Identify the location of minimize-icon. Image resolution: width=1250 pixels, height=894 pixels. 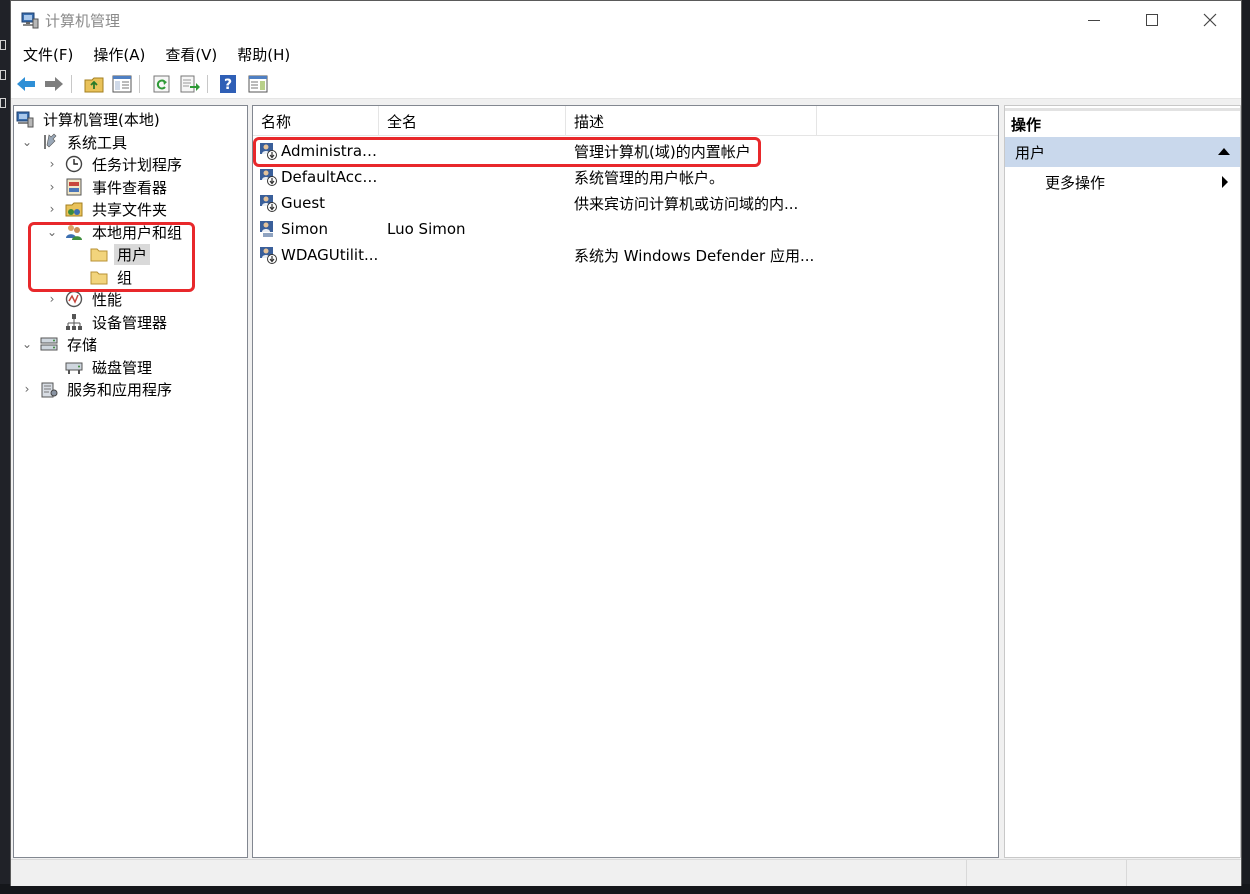
(1094, 20).